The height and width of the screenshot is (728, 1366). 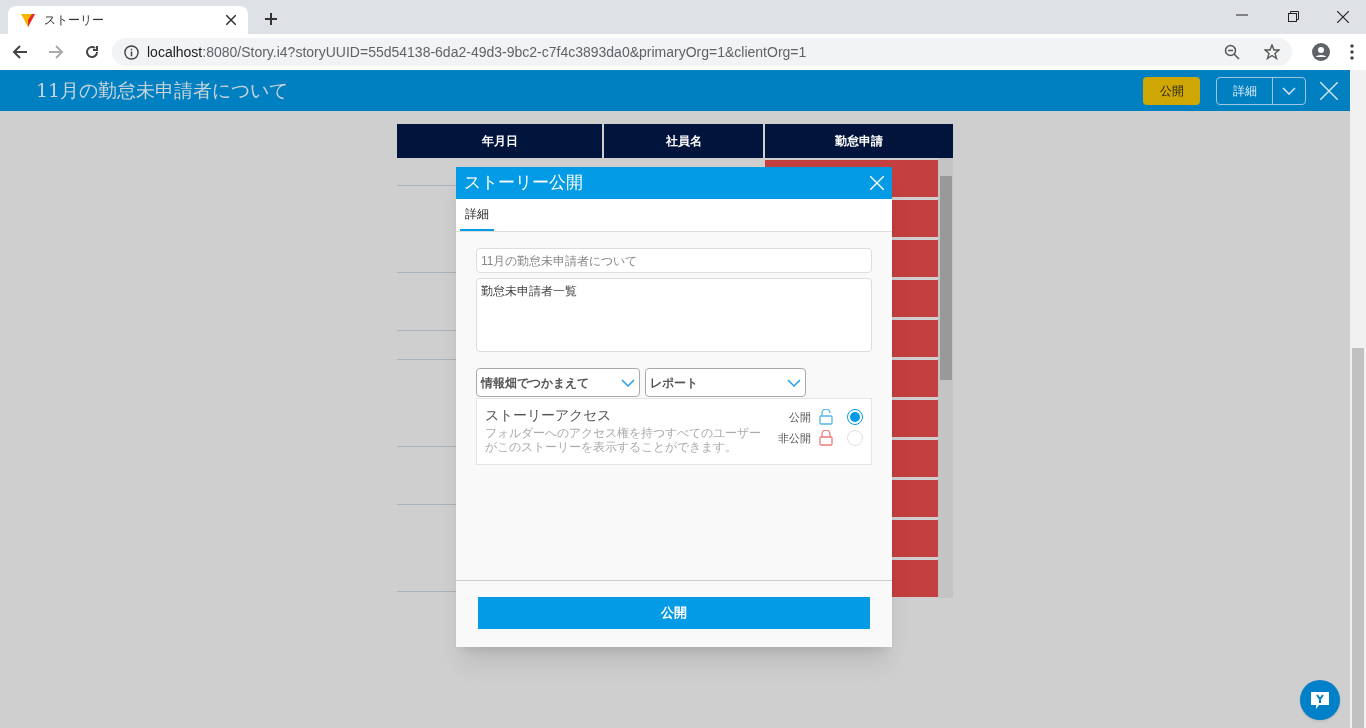 I want to click on back-icon, so click(x=20, y=52).